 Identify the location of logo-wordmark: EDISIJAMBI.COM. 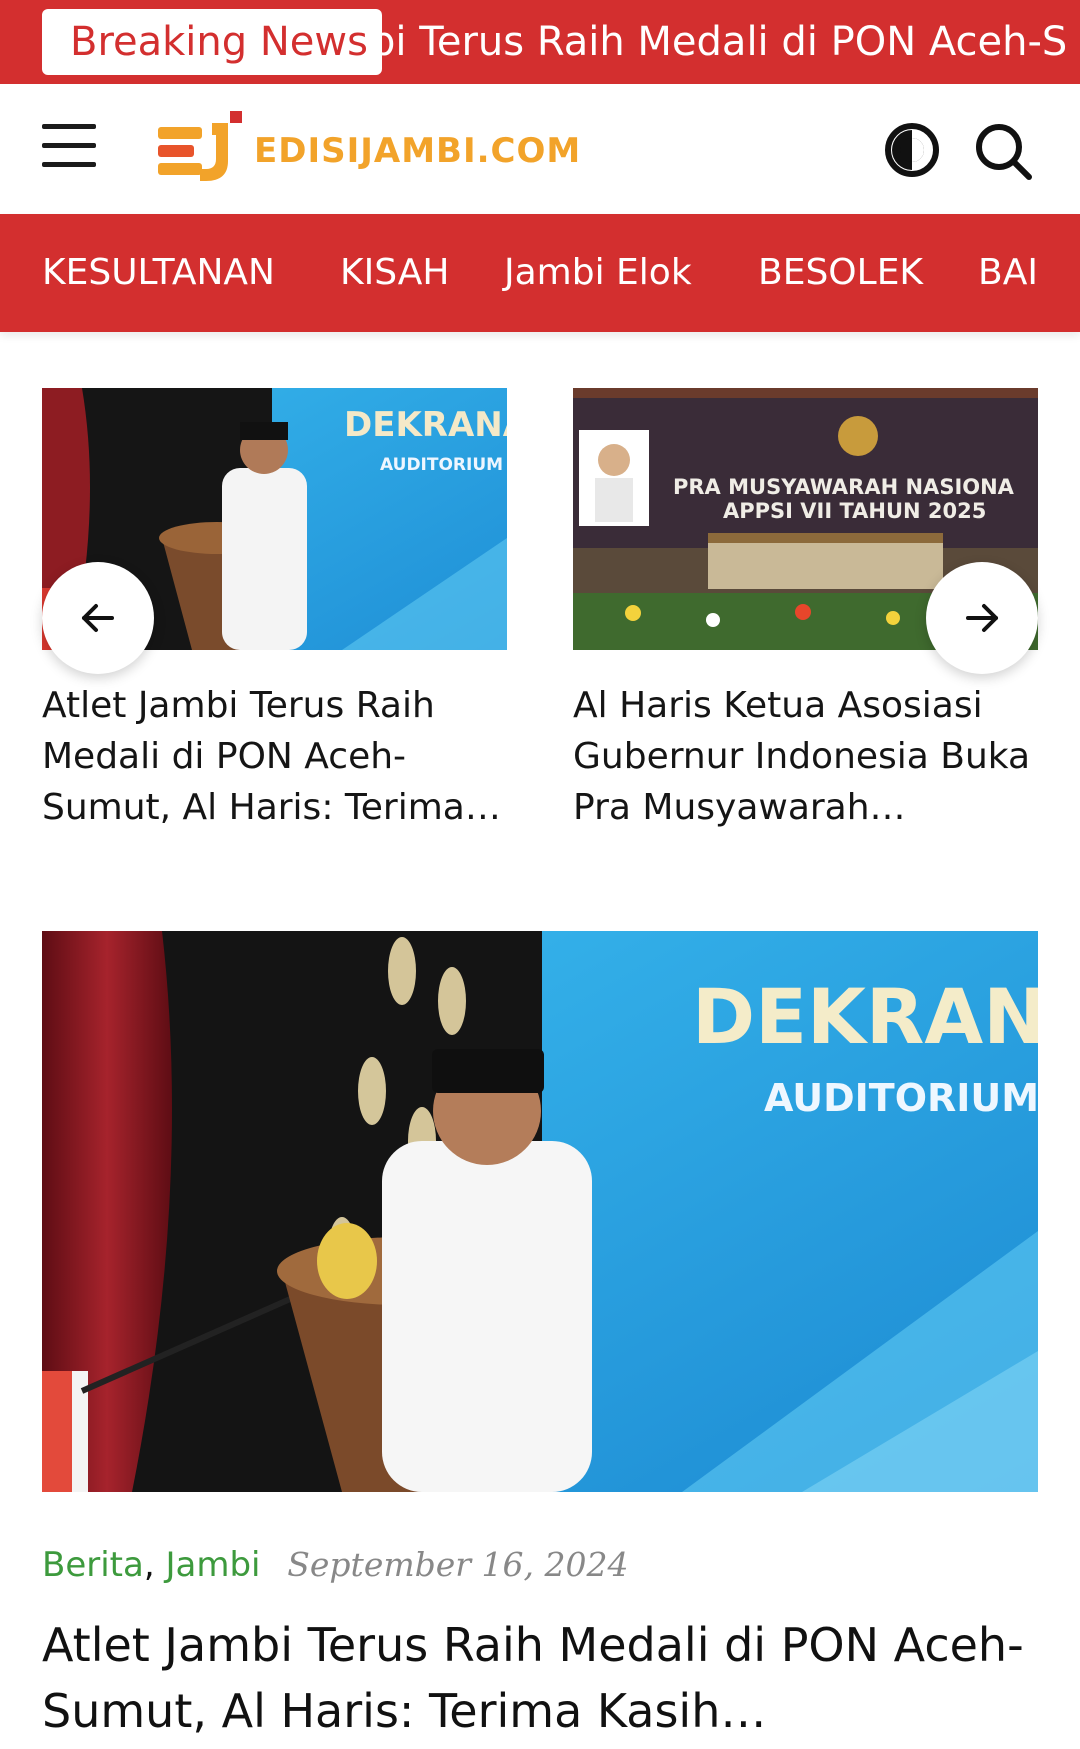
(417, 151).